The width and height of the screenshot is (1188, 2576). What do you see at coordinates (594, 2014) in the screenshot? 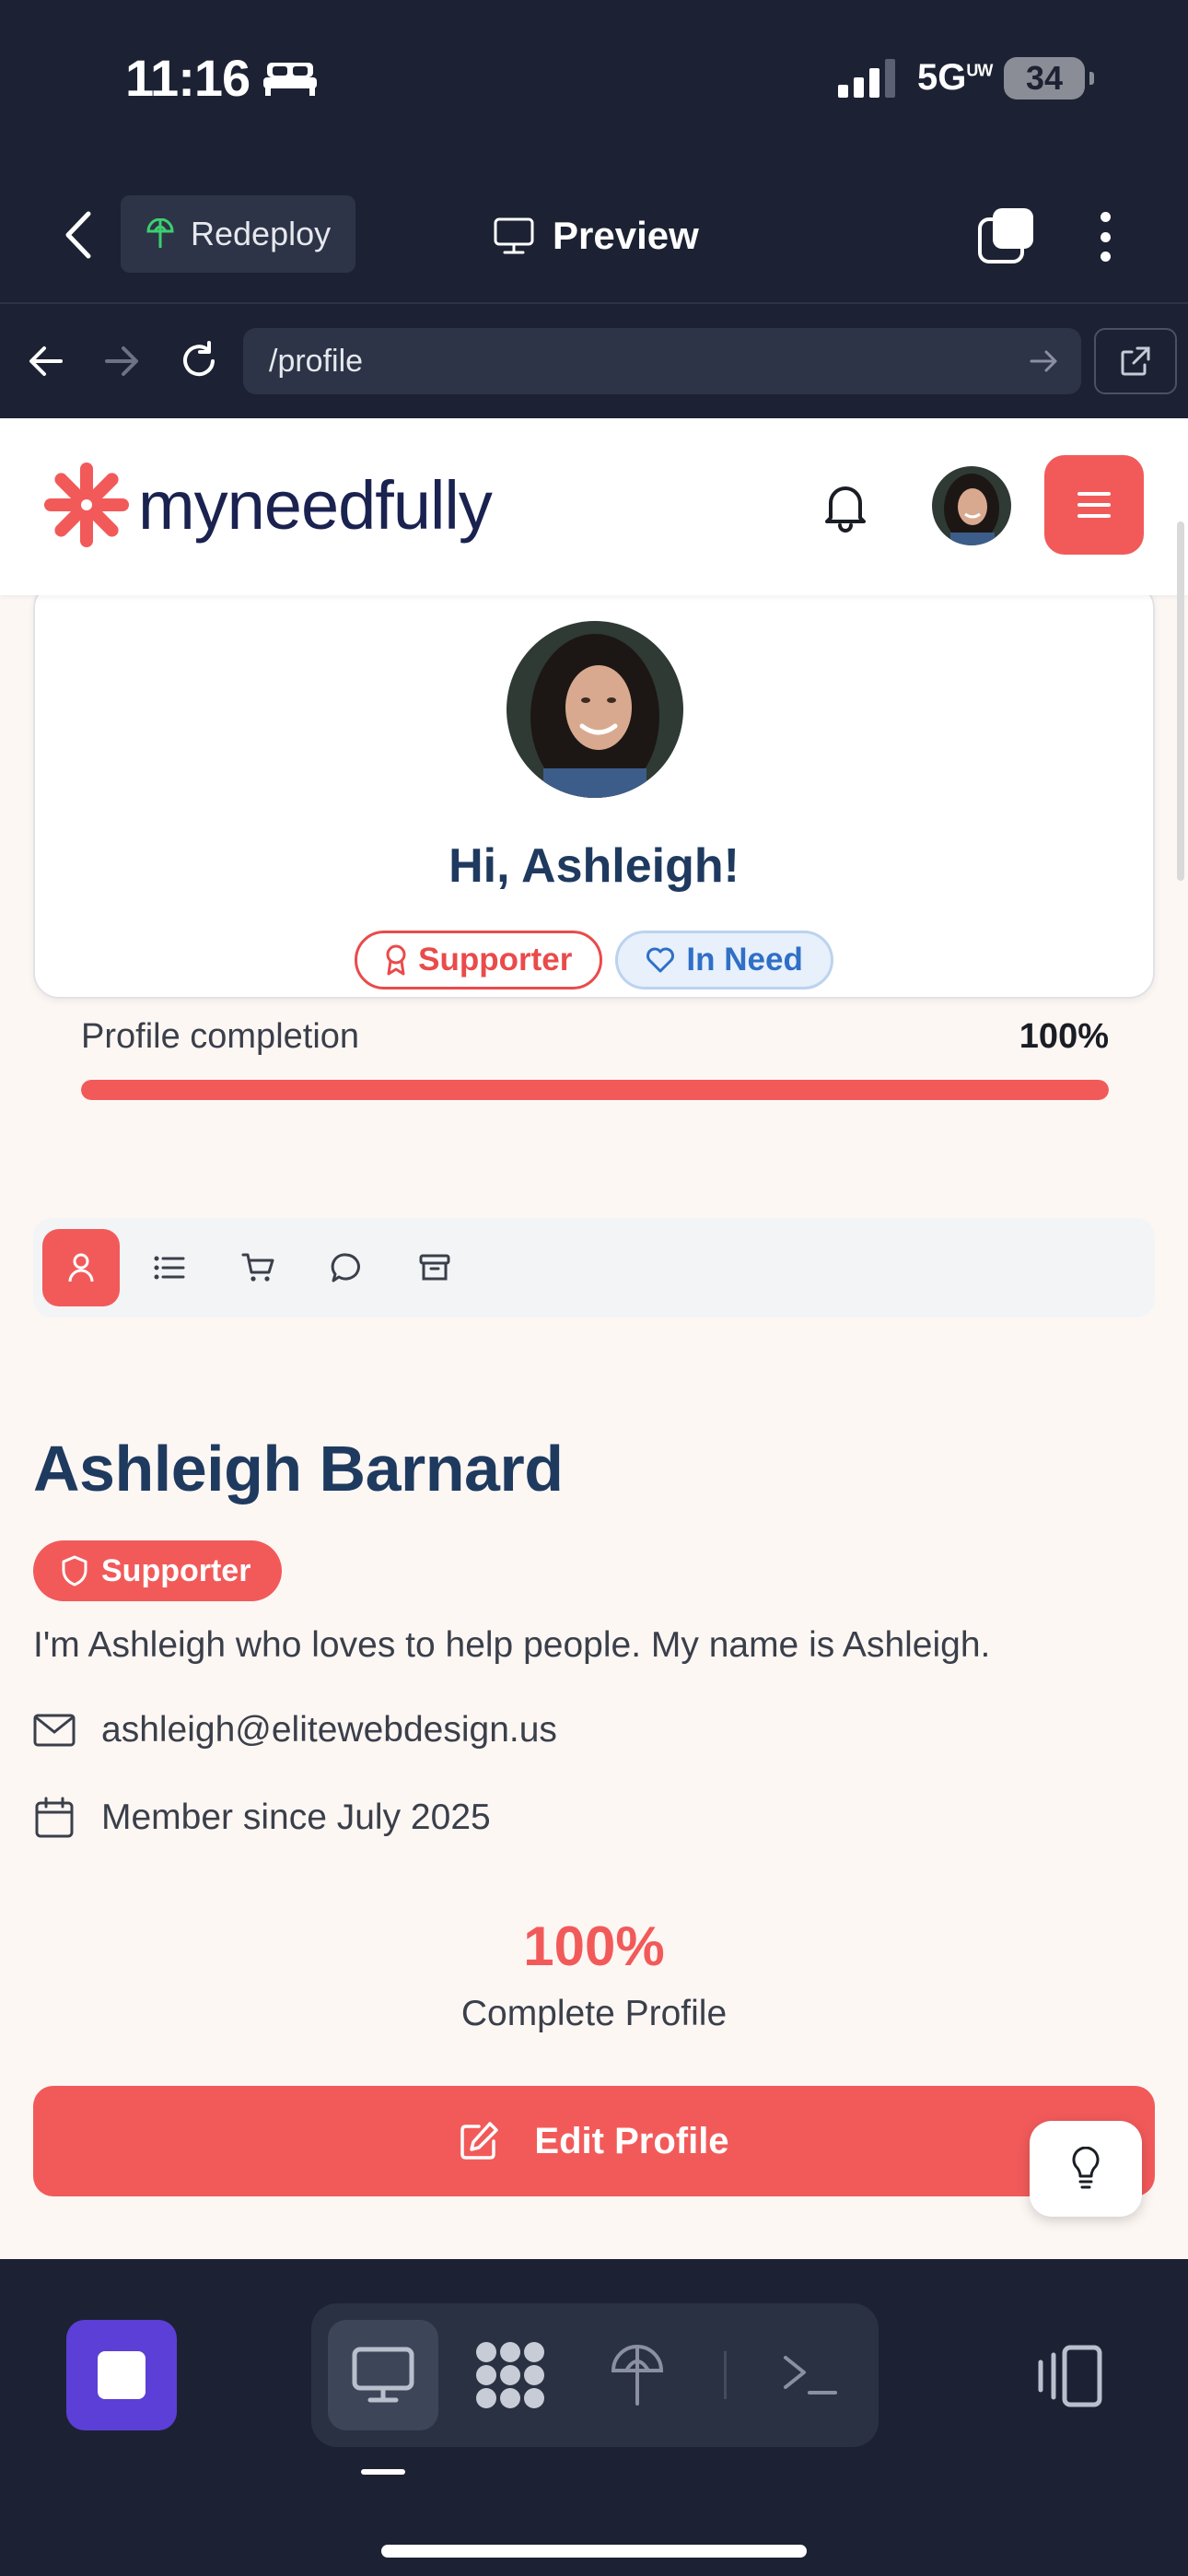
I see `completion-caption: Complete Profile` at bounding box center [594, 2014].